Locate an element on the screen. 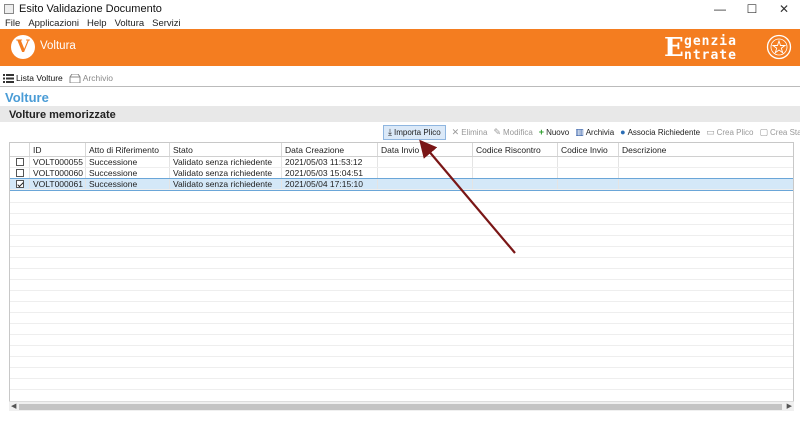 The height and width of the screenshot is (428, 800). nuovo-button: + Nuovo is located at coordinates (554, 132).